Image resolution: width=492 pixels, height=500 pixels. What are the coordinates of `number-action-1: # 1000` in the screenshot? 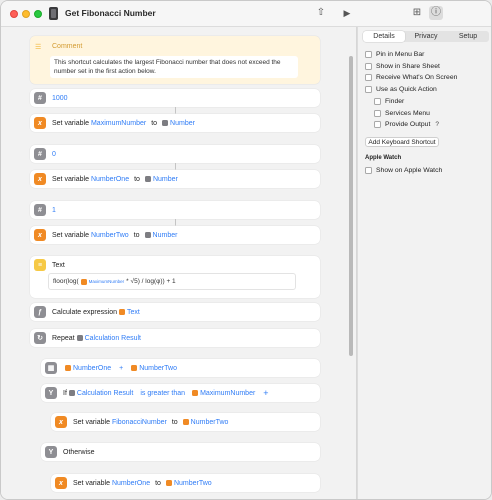 It's located at (175, 98).